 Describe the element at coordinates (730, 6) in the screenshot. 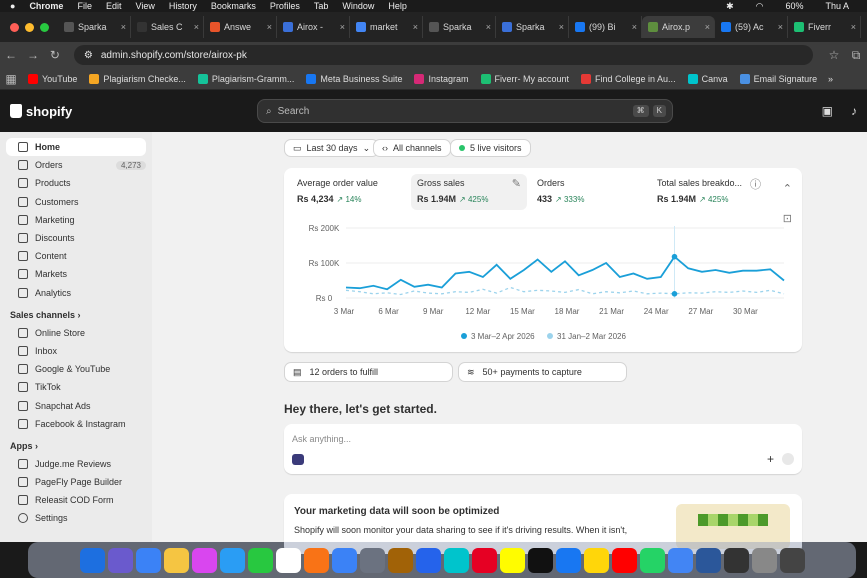

I see `bluetooth-icon: ✱` at that location.